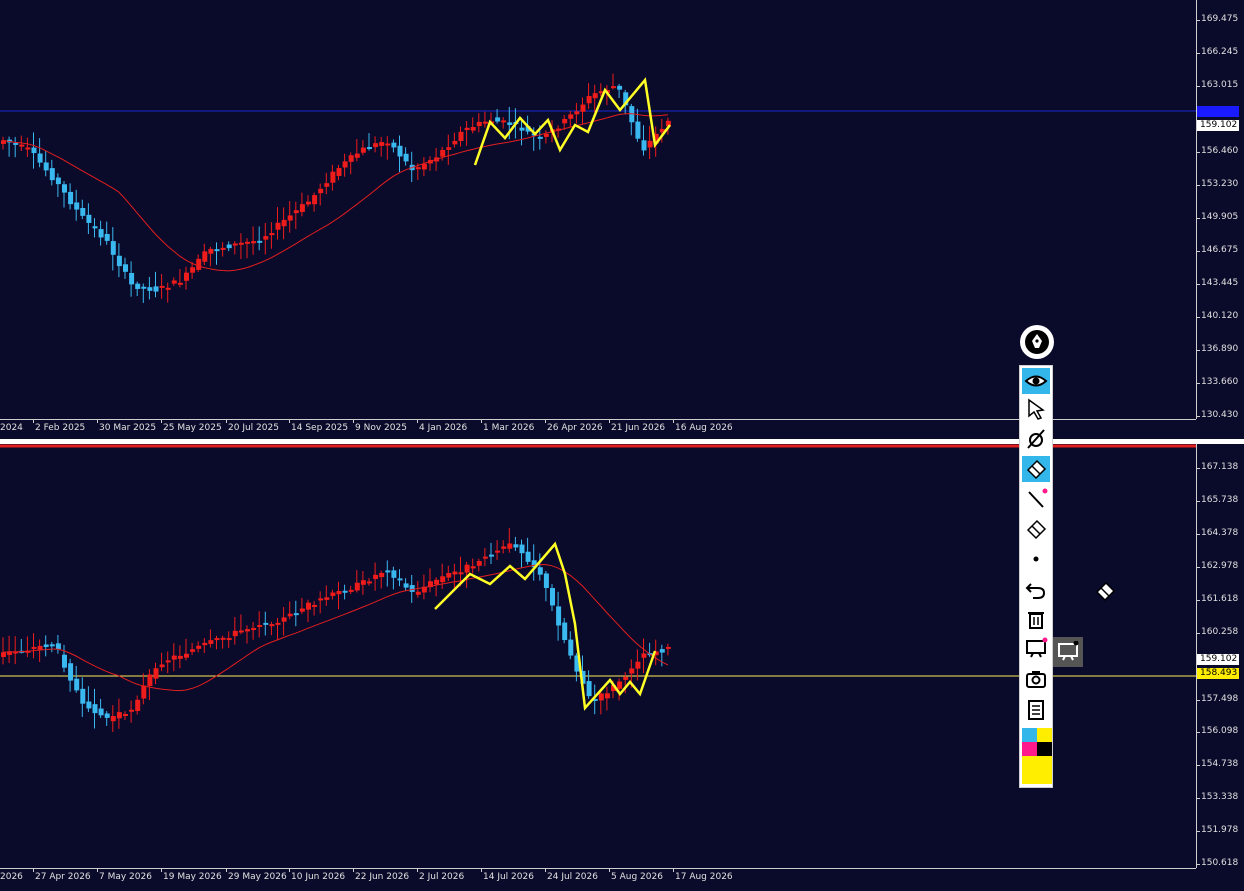 The height and width of the screenshot is (891, 1244). Describe the element at coordinates (704, 428) in the screenshot. I see `date-label: 16 Aug 2026` at that location.